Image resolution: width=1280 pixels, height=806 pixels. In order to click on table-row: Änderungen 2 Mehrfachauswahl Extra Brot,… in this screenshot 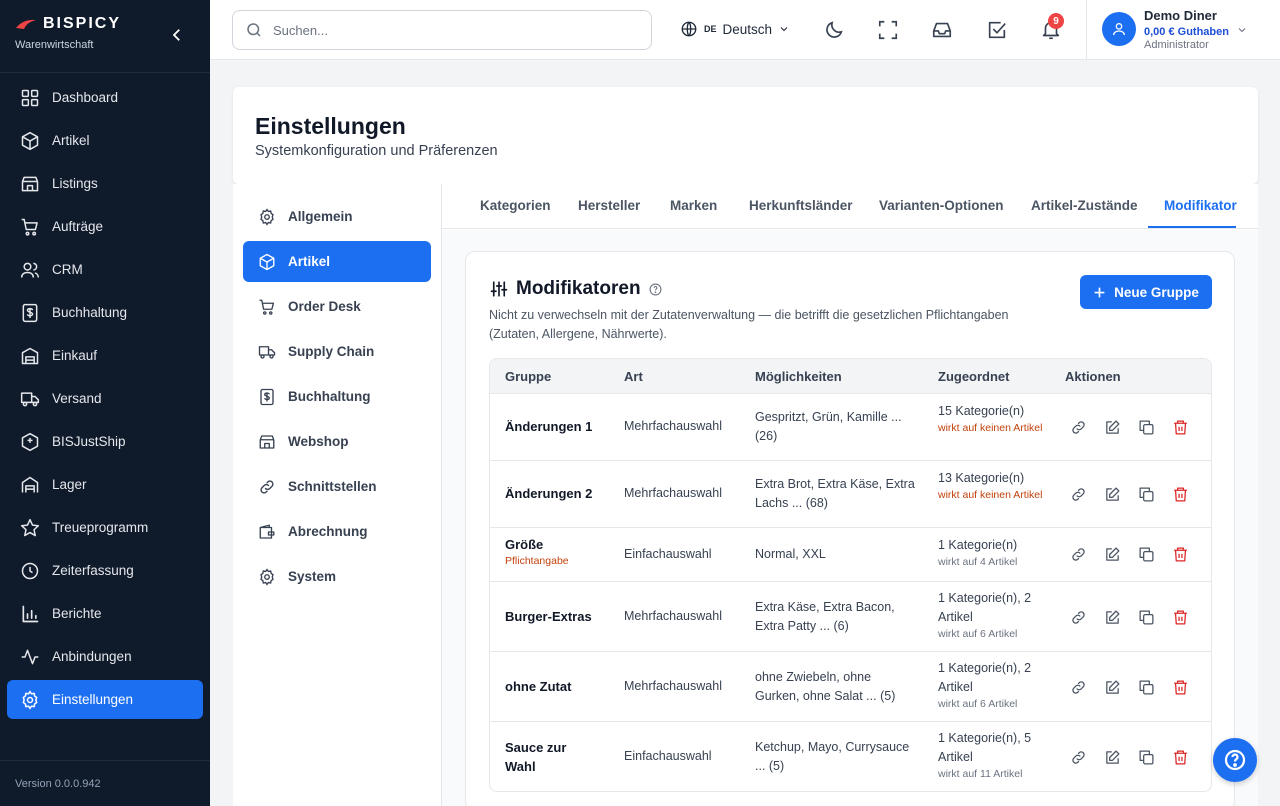, I will do `click(850, 493)`.